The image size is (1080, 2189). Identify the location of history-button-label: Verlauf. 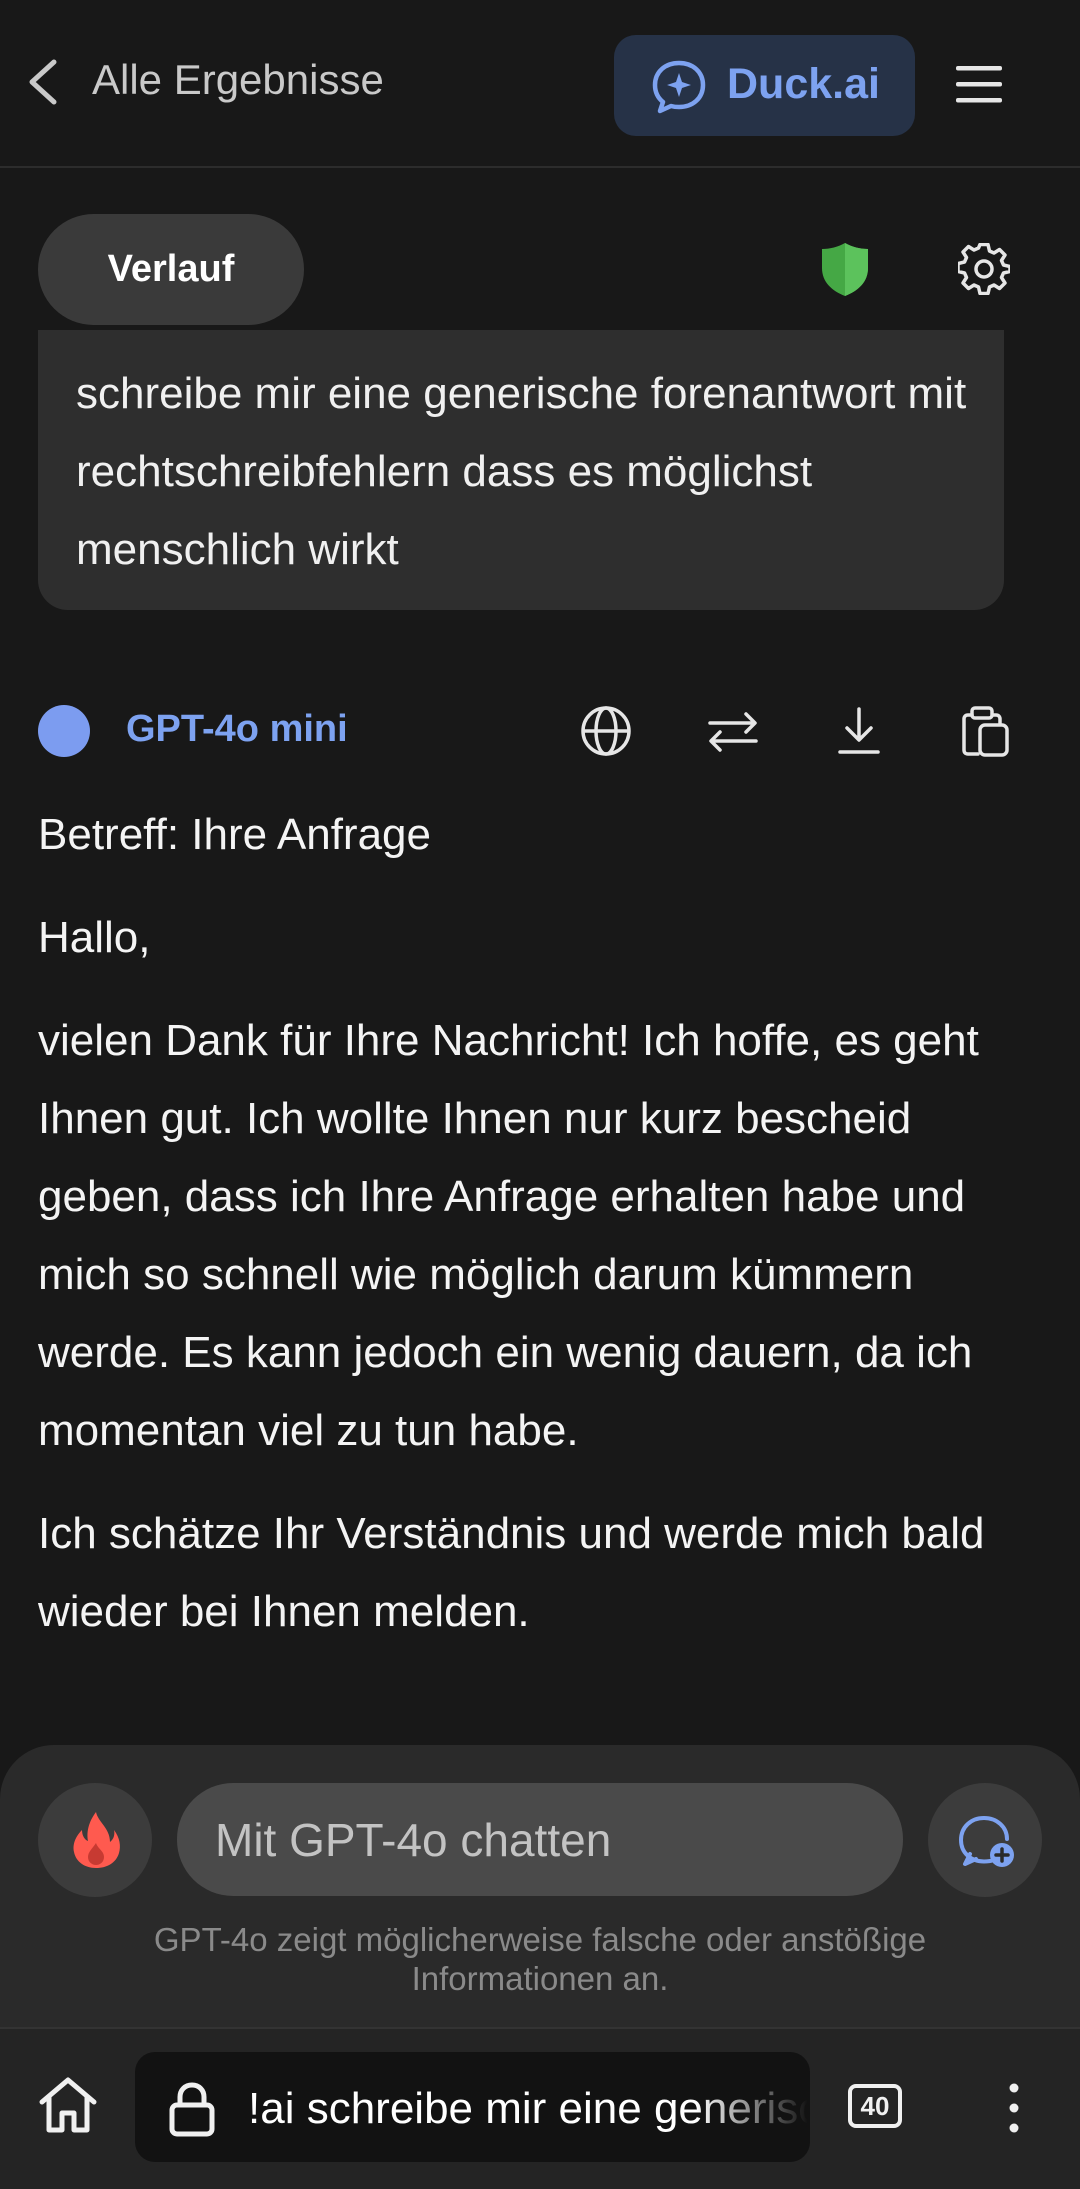
(171, 269).